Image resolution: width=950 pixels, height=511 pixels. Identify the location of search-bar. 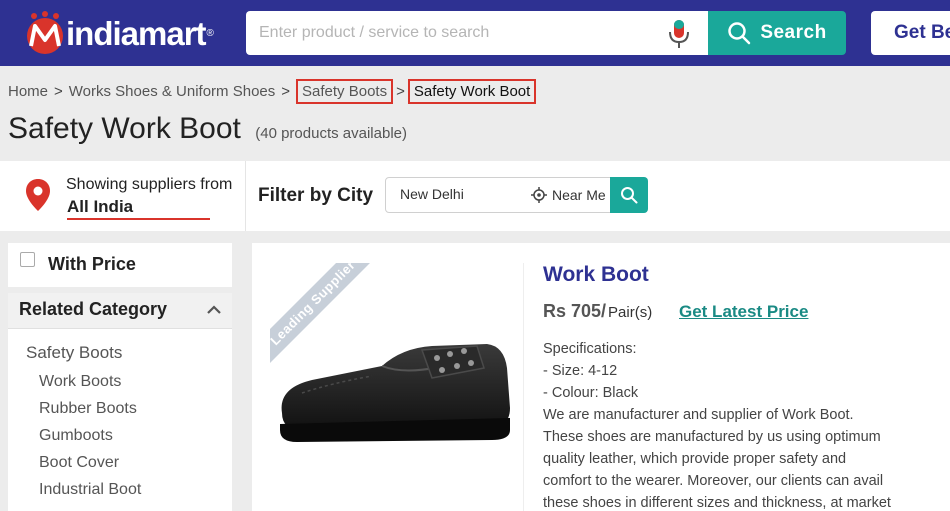
(477, 33).